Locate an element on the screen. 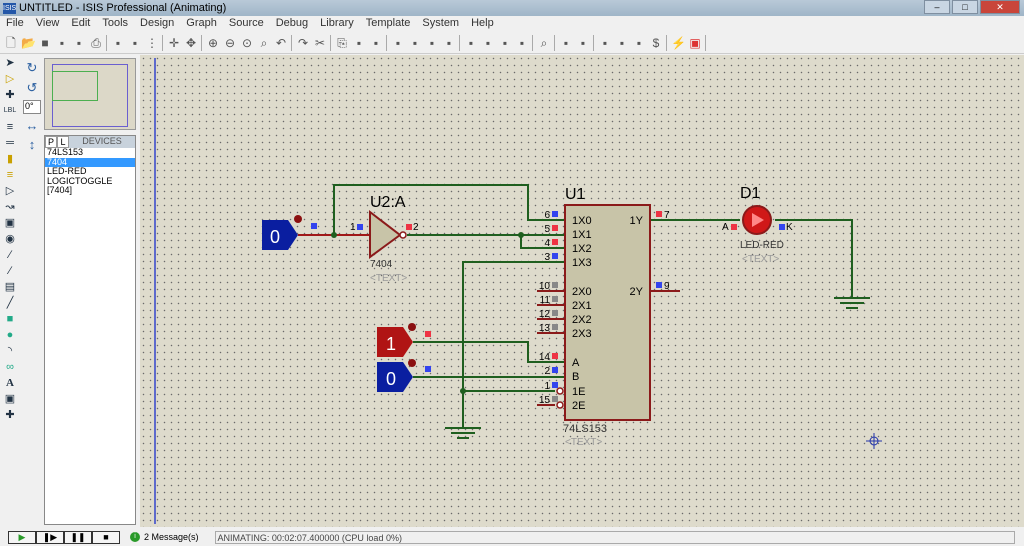 Image resolution: width=1024 pixels, height=546 pixels. erc-icon: ⚡ is located at coordinates (678, 43).